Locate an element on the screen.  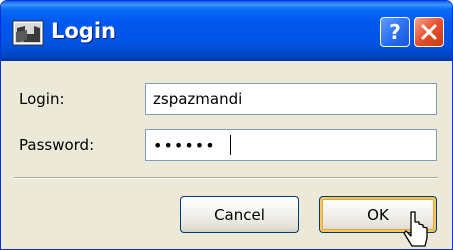
login-input is located at coordinates (291, 99).